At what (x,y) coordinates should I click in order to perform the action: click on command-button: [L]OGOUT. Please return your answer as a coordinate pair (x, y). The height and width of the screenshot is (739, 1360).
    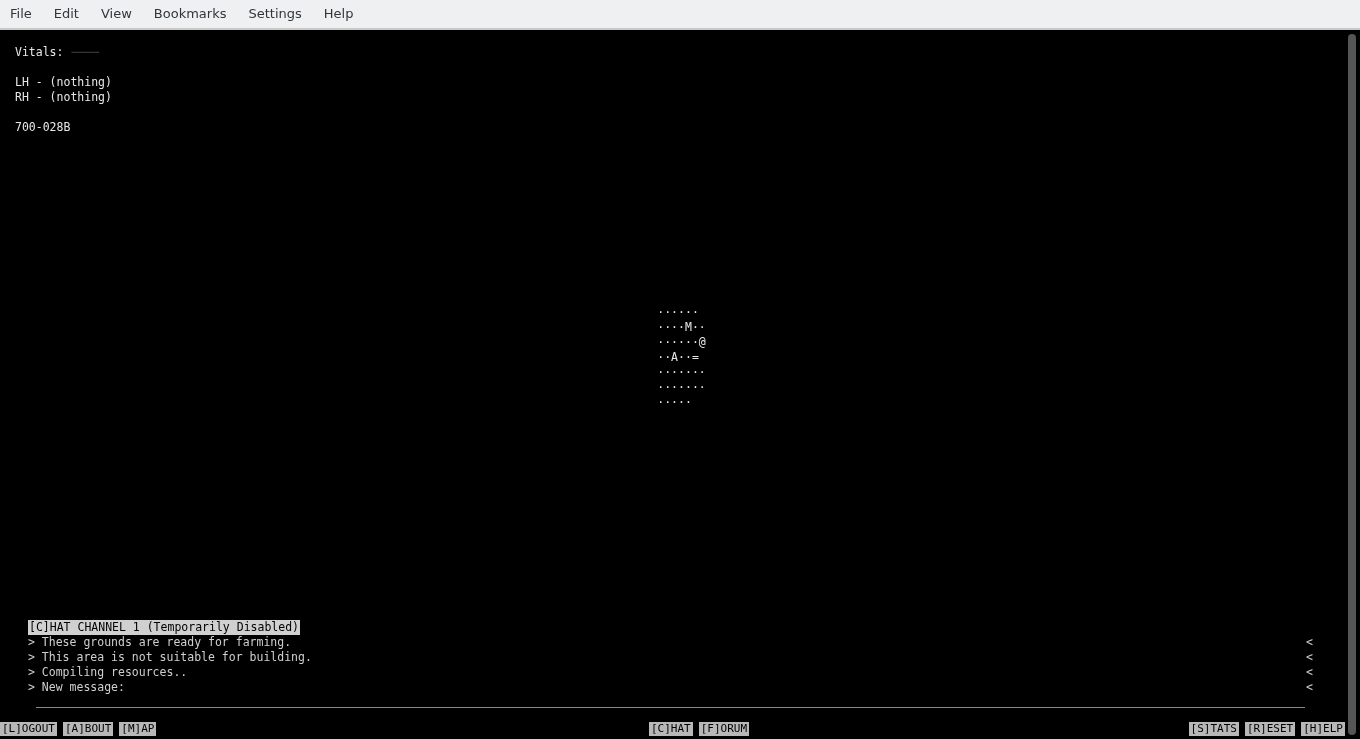
    Looking at the image, I should click on (28, 729).